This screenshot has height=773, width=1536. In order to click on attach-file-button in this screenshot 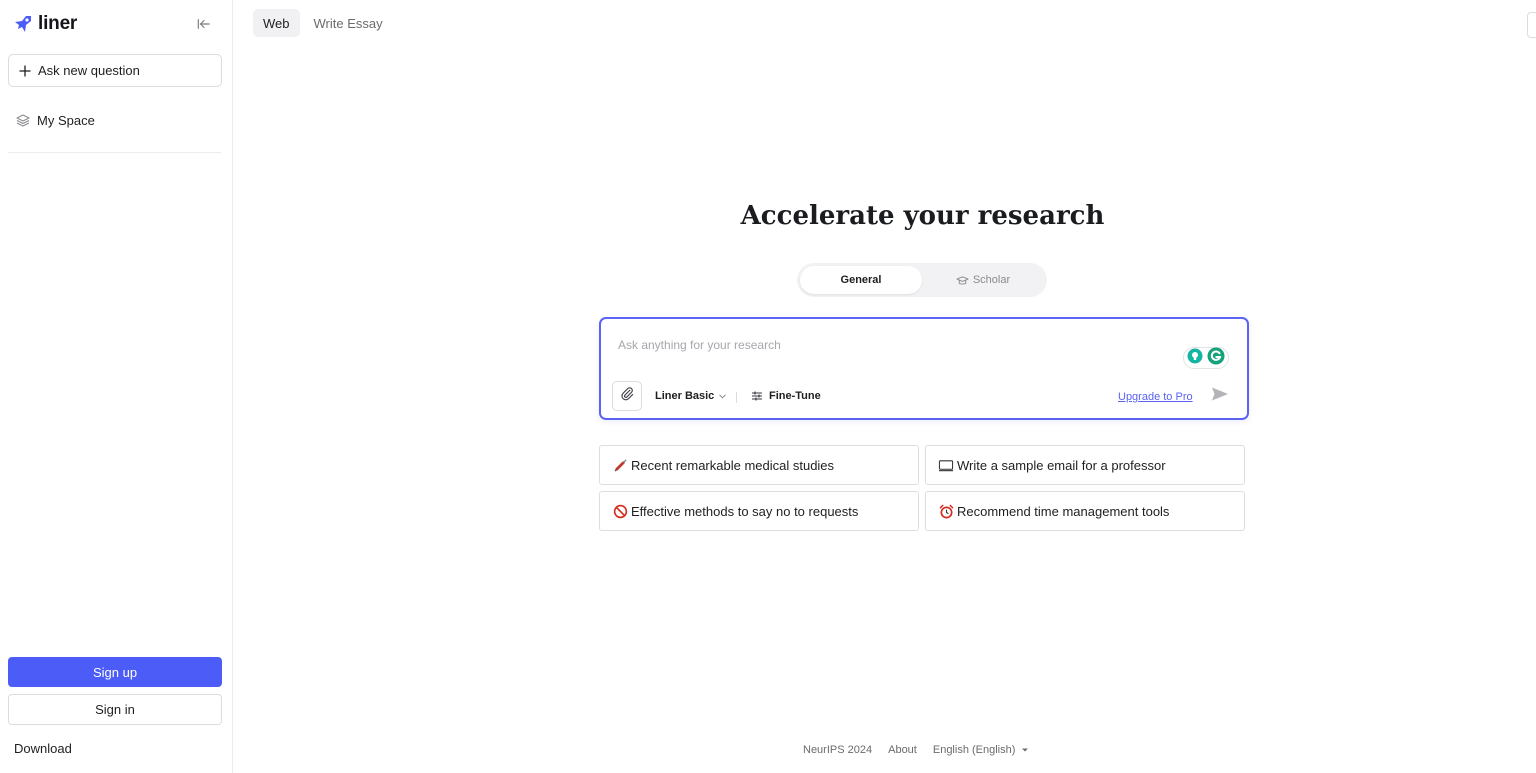, I will do `click(627, 396)`.